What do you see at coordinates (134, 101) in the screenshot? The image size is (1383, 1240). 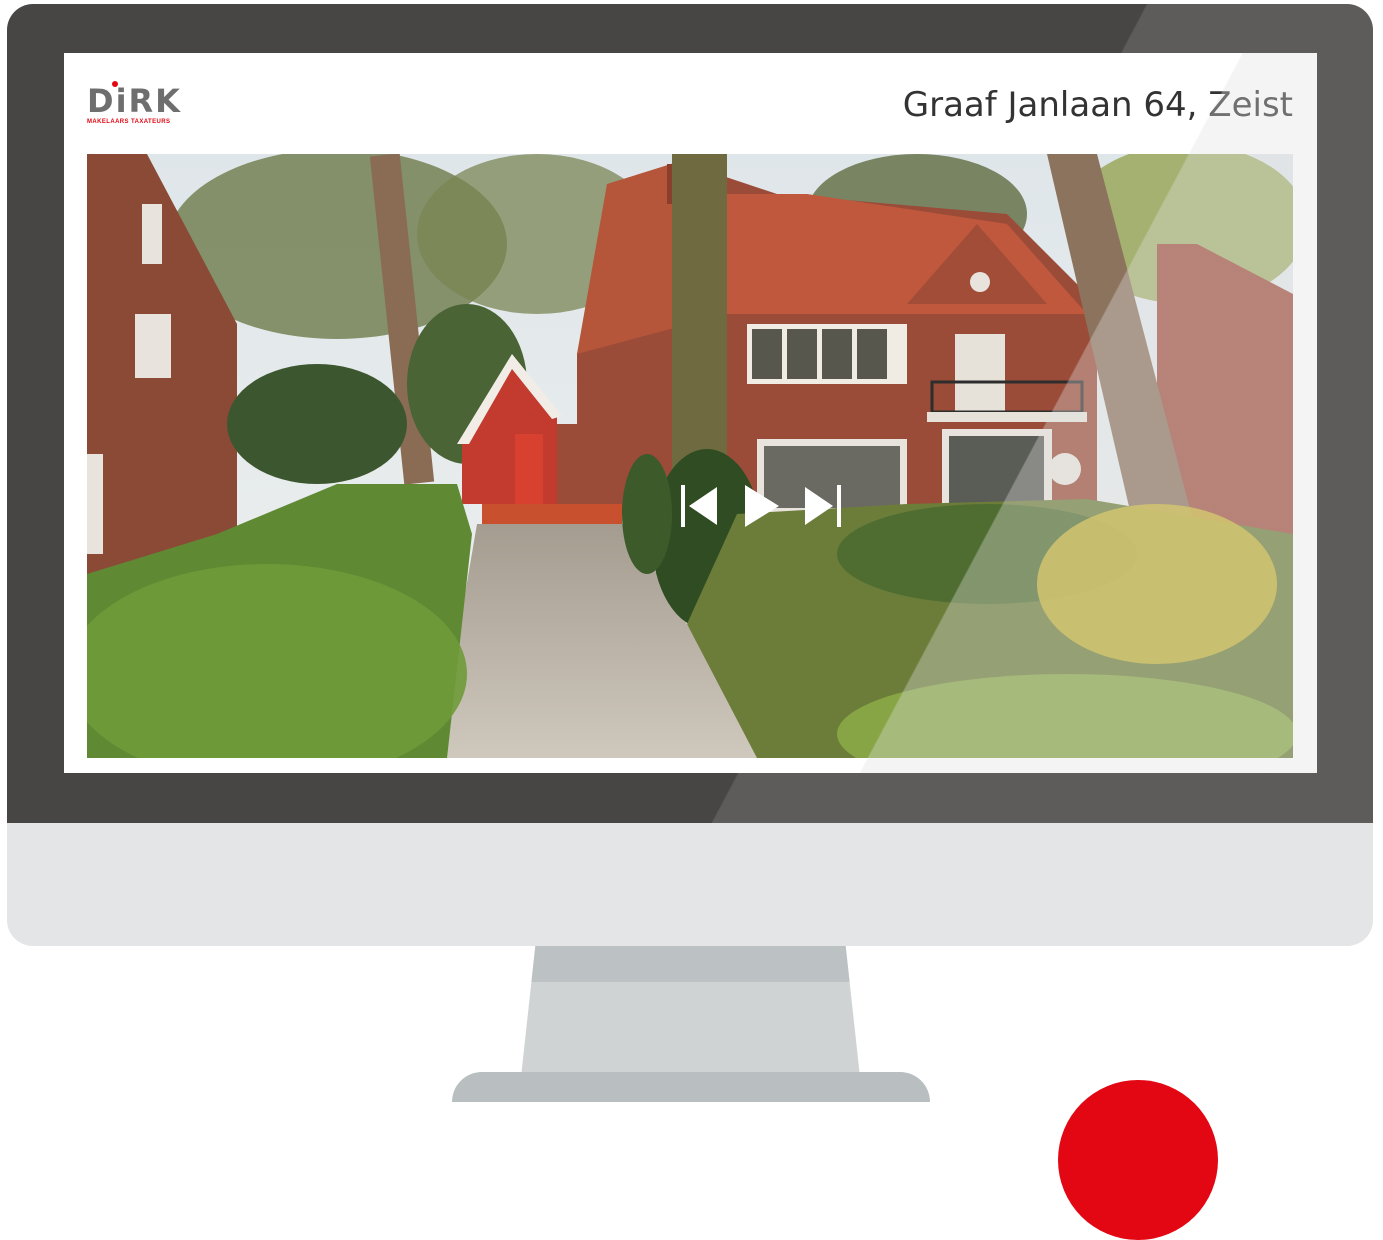 I see `logo-wordmark: DiRK` at bounding box center [134, 101].